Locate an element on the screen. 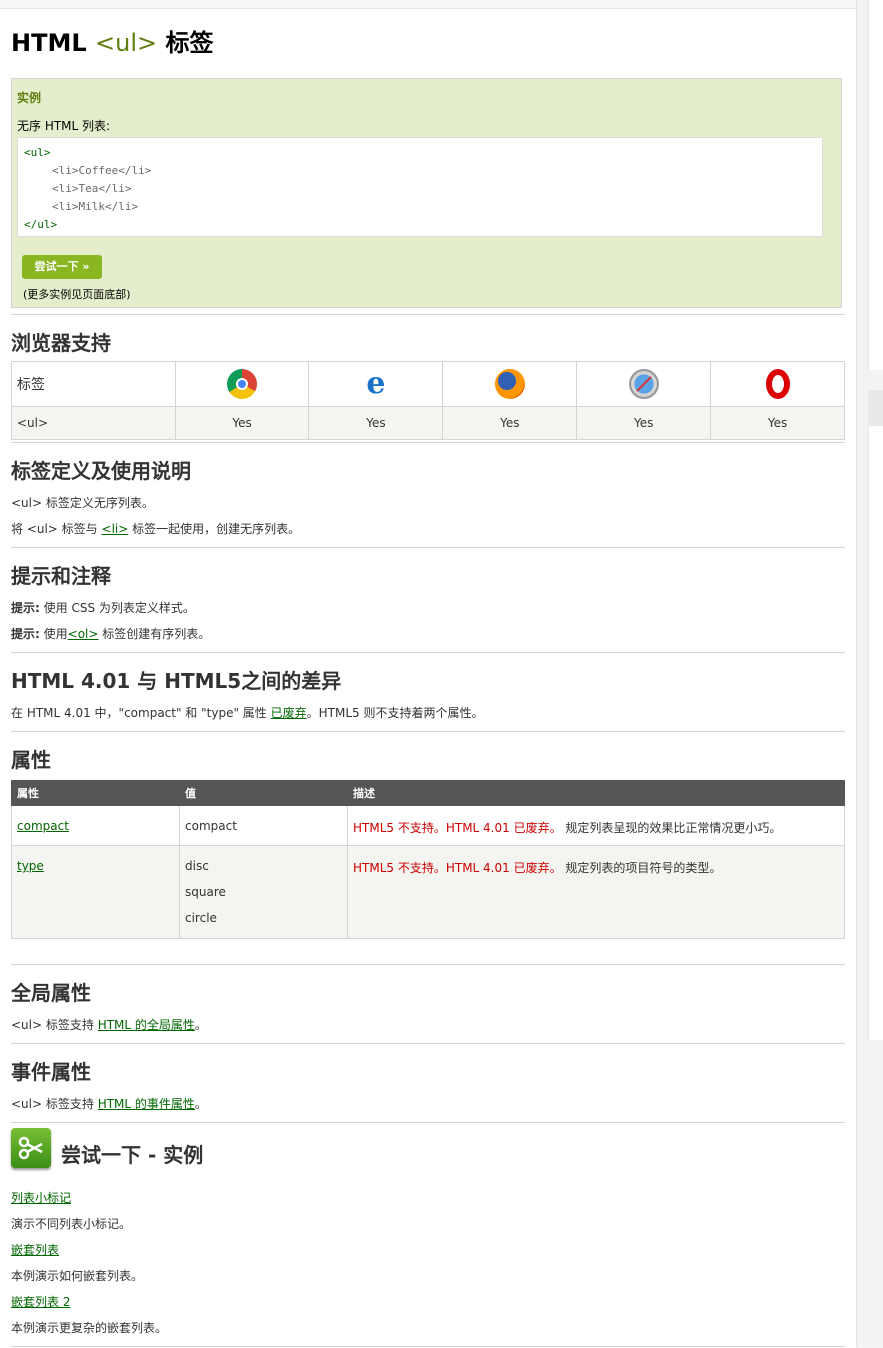 The height and width of the screenshot is (1348, 883). ol-link: <ol> is located at coordinates (83, 634).